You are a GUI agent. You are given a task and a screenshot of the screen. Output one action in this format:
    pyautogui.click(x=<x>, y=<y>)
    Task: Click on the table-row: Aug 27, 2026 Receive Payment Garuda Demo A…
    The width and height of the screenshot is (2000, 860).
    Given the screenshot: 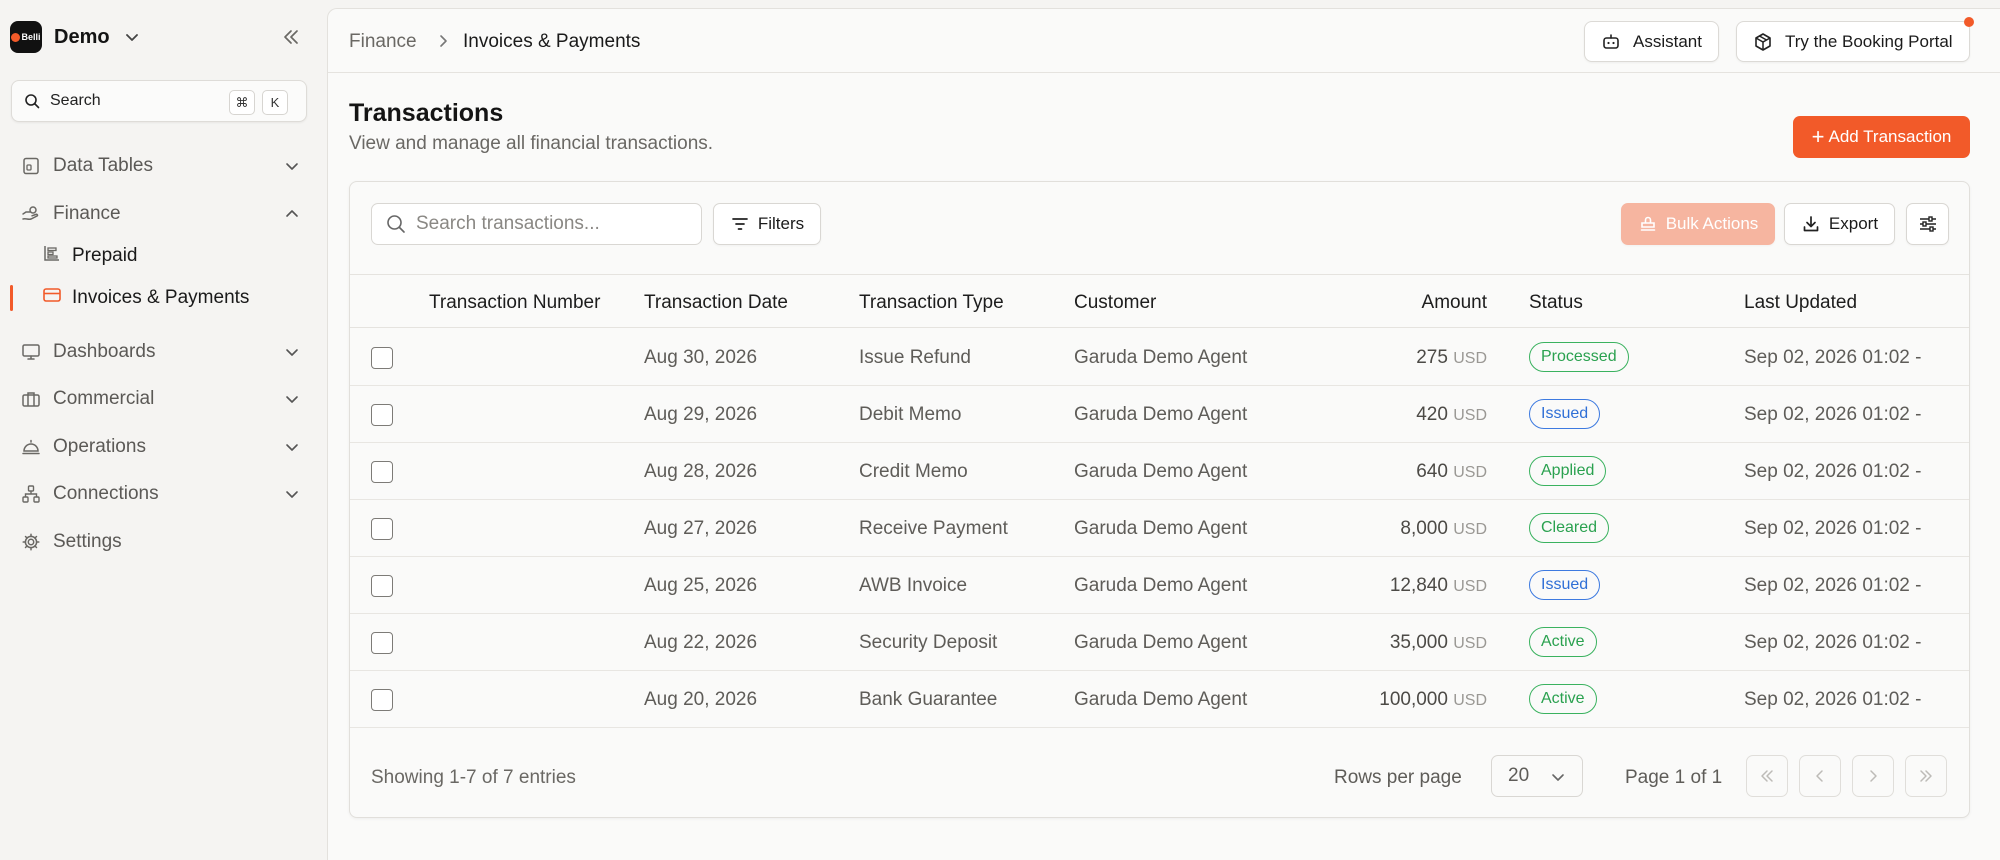 What is the action you would take?
    pyautogui.click(x=1159, y=528)
    